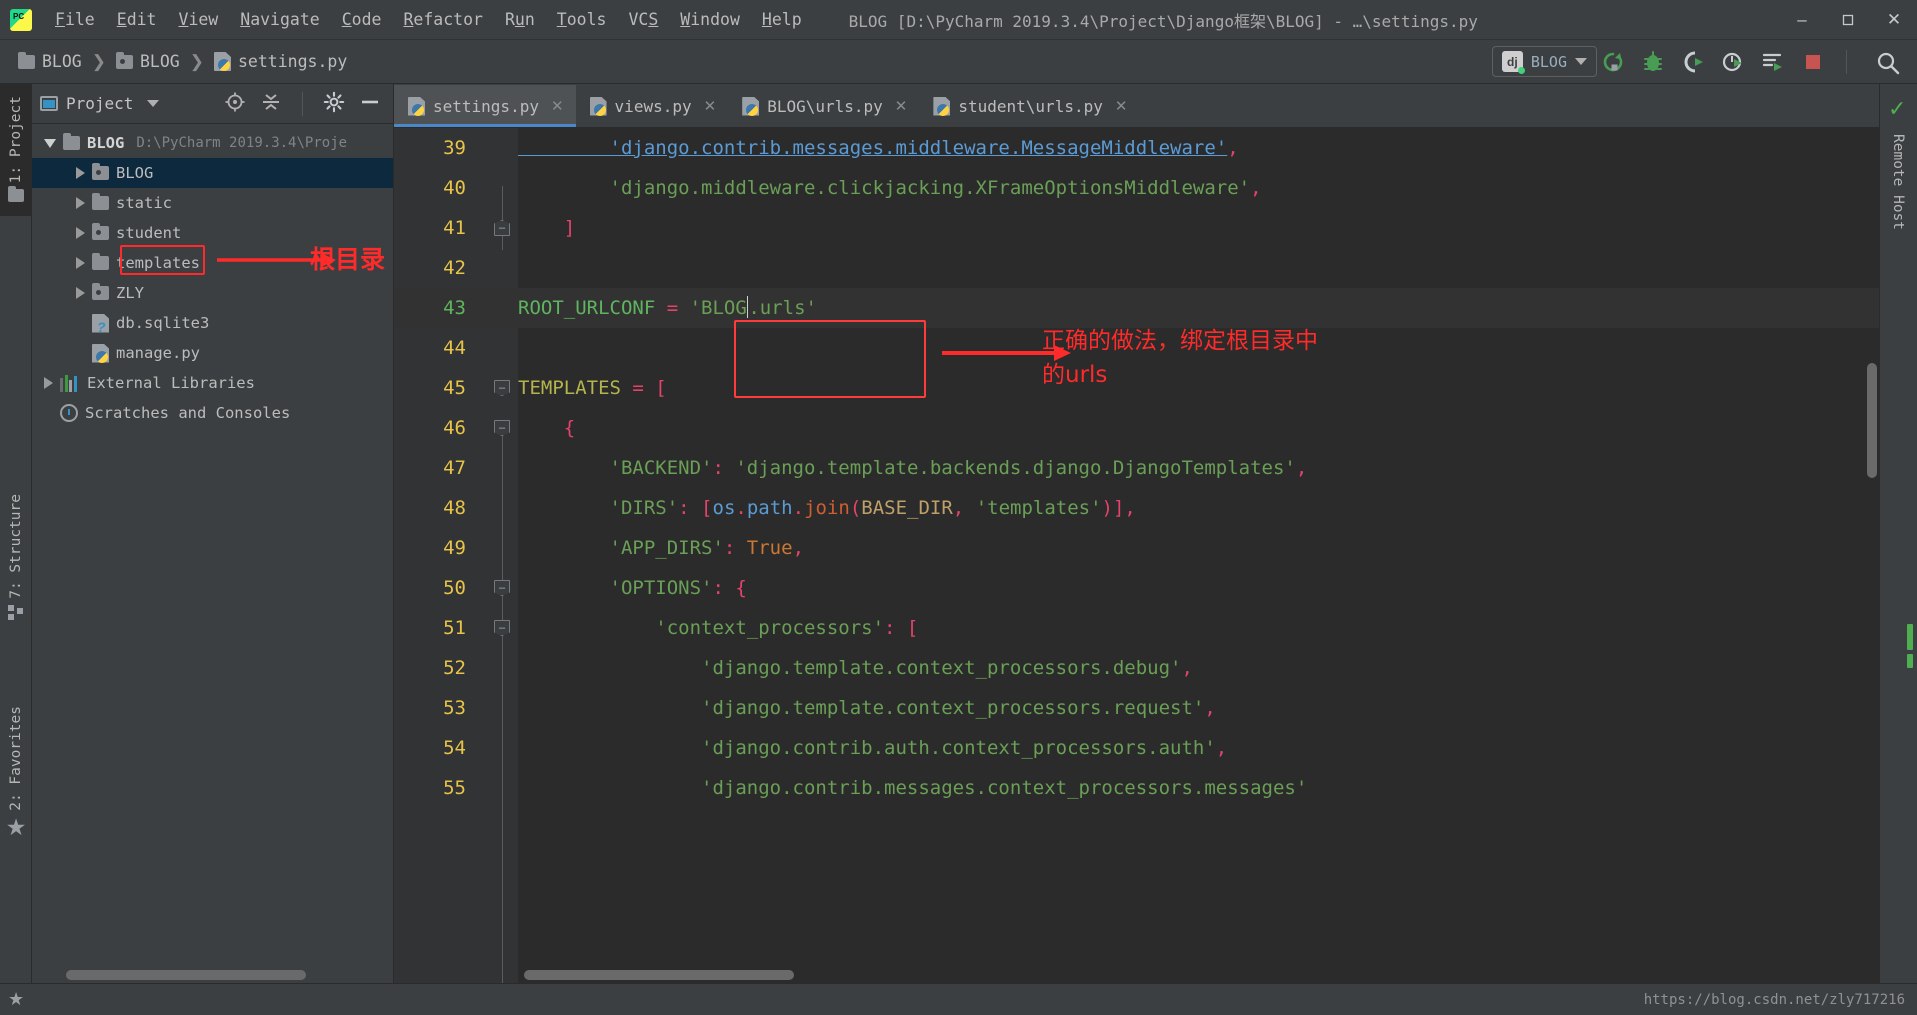 The width and height of the screenshot is (1917, 1015). I want to click on tab-settings-py: settings.py ✕, so click(485, 106).